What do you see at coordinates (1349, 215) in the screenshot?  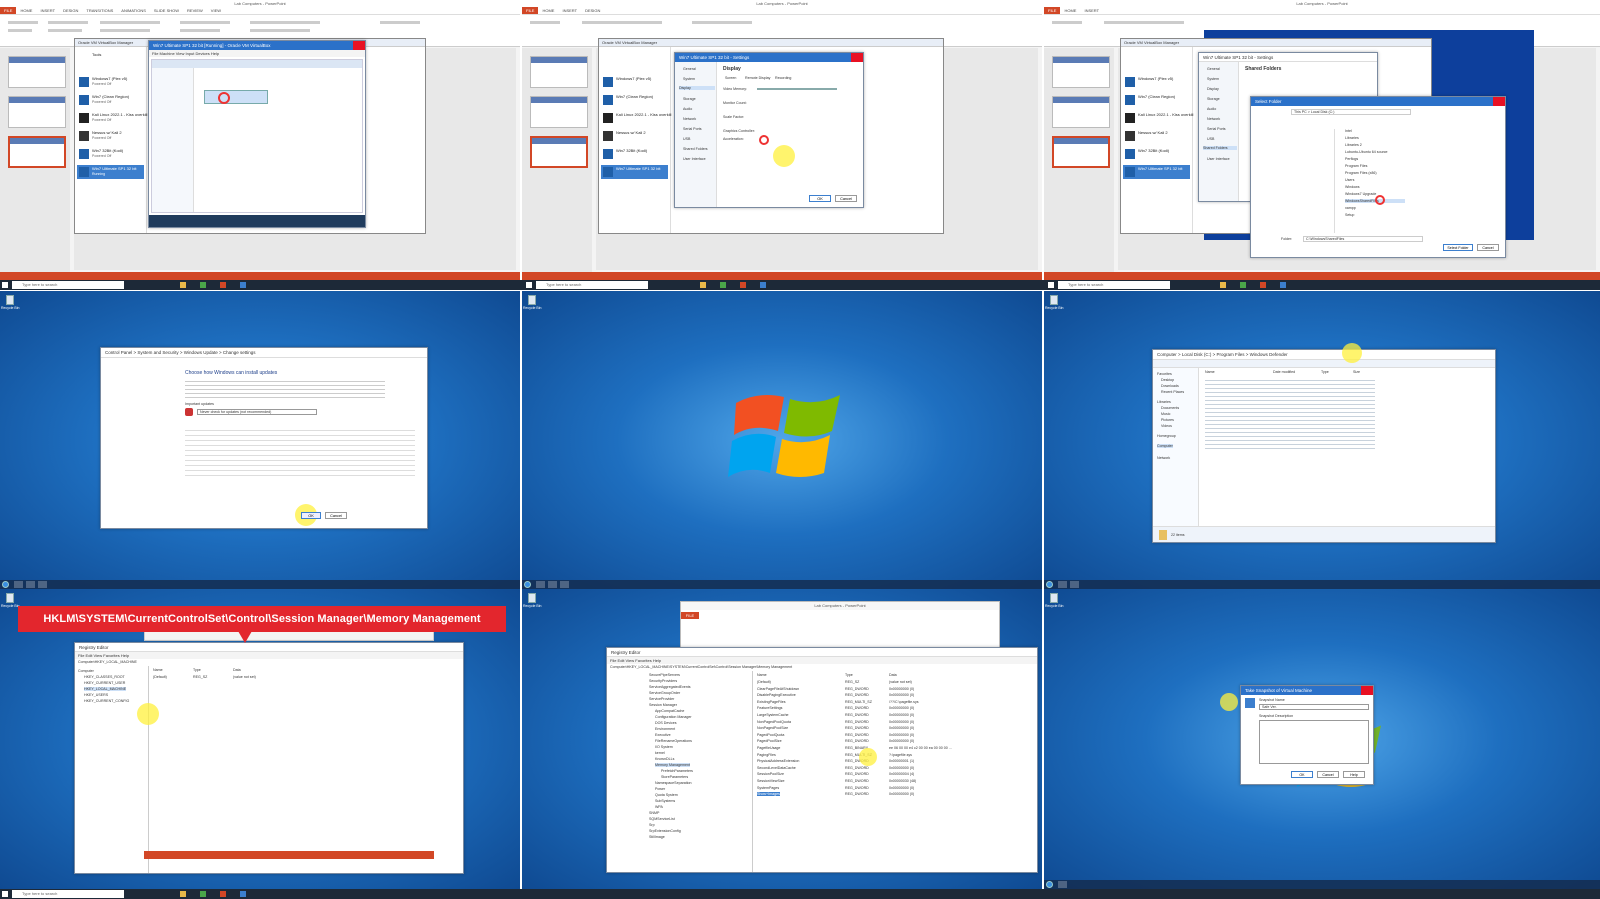 I see `folder-item: Setup` at bounding box center [1349, 215].